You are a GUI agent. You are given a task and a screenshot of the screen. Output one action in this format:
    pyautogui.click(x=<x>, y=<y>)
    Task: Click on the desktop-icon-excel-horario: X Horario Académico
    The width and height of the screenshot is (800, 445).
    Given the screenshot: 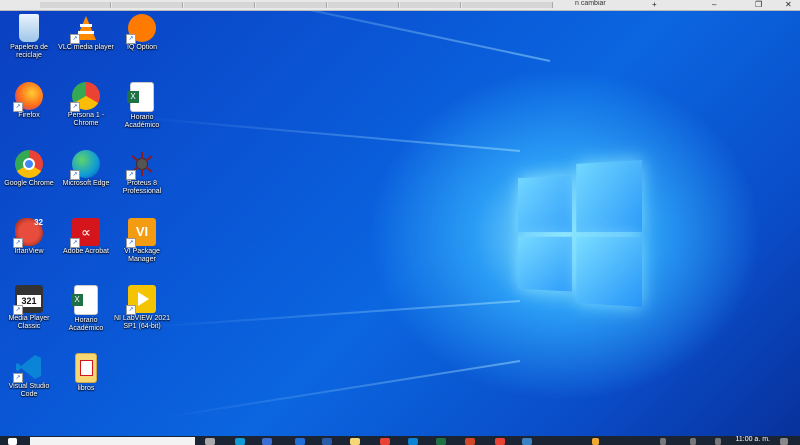 What is the action you would take?
    pyautogui.click(x=142, y=106)
    